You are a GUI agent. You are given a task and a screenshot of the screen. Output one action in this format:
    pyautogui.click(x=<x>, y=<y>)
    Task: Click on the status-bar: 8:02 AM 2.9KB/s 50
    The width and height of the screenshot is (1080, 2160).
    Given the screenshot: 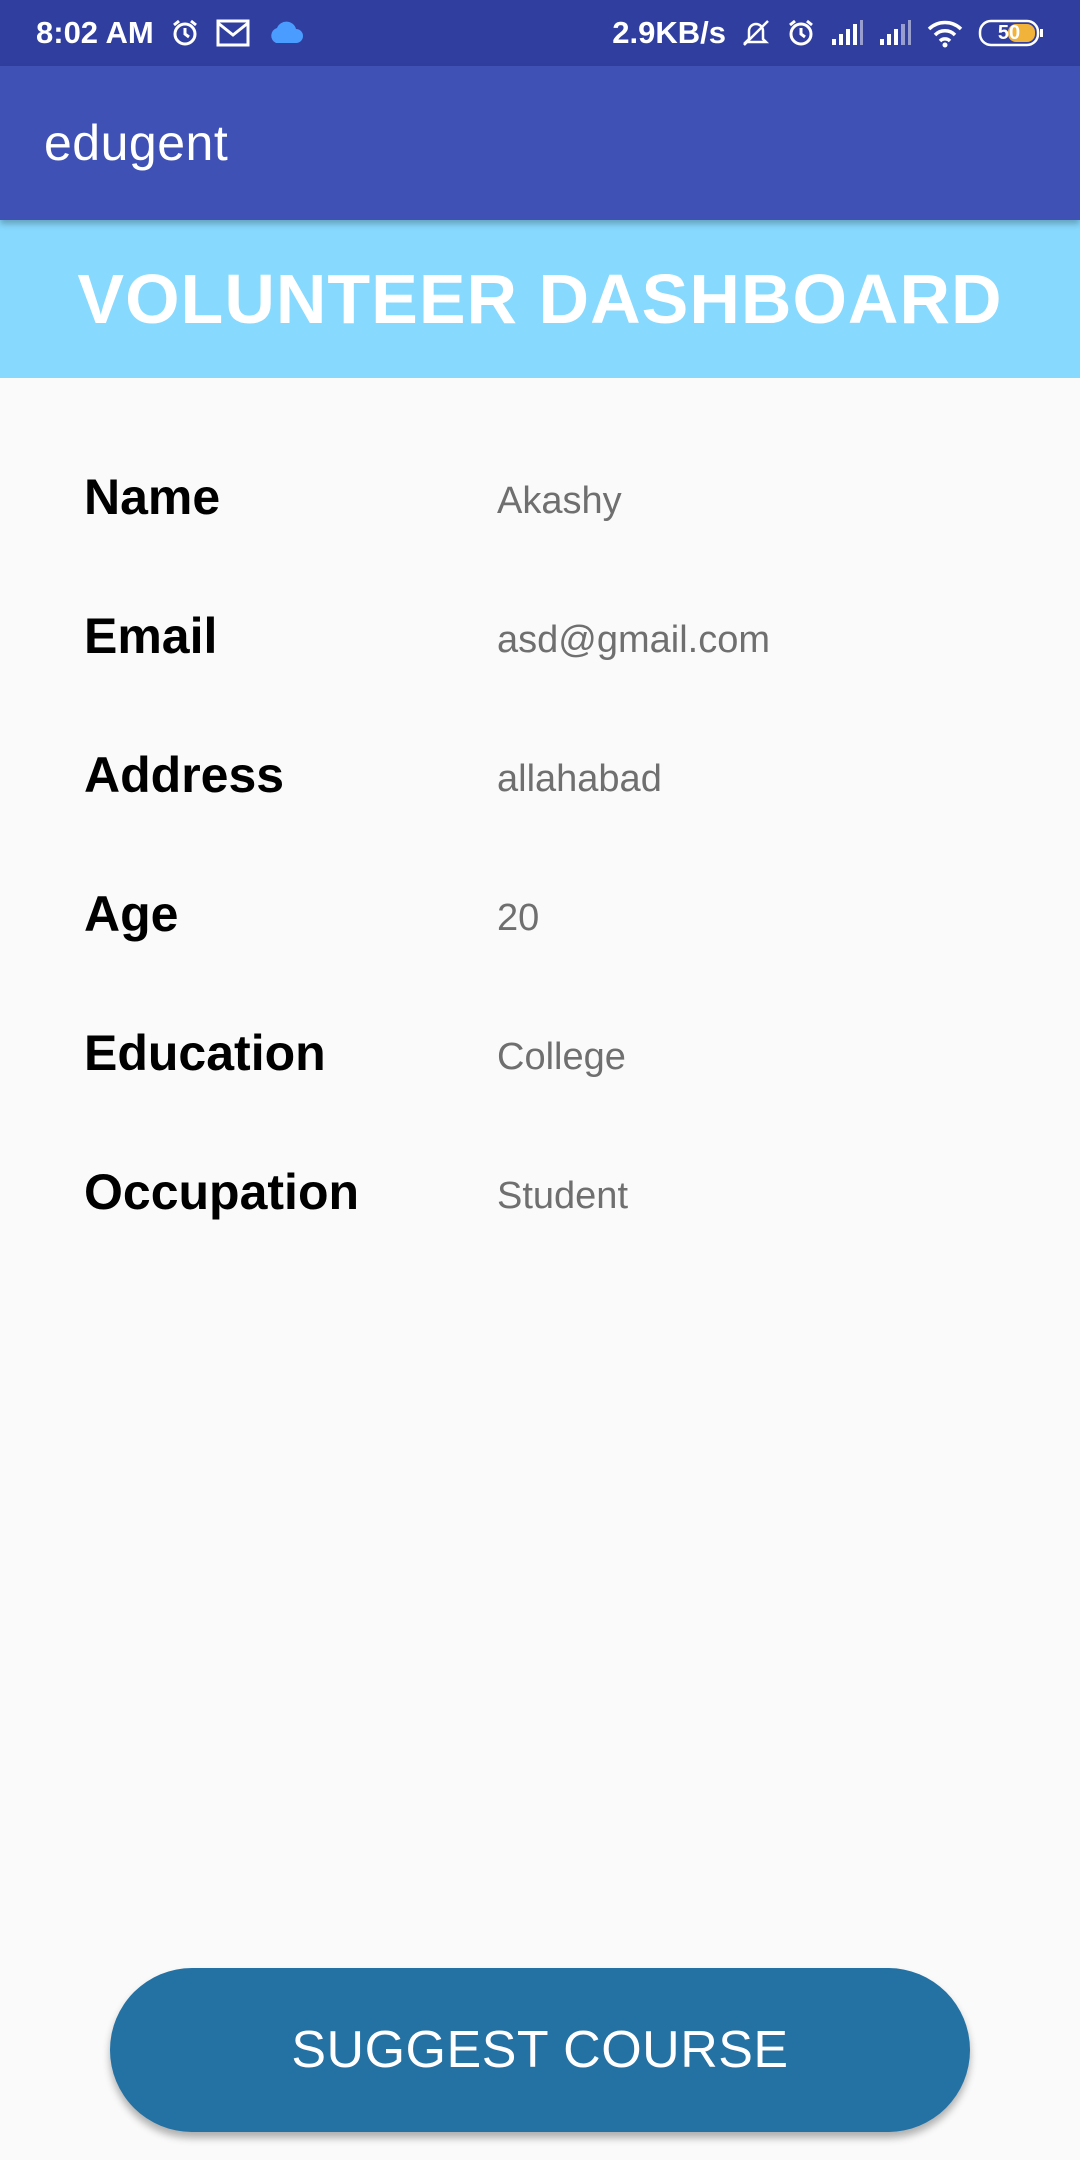 What is the action you would take?
    pyautogui.click(x=540, y=33)
    